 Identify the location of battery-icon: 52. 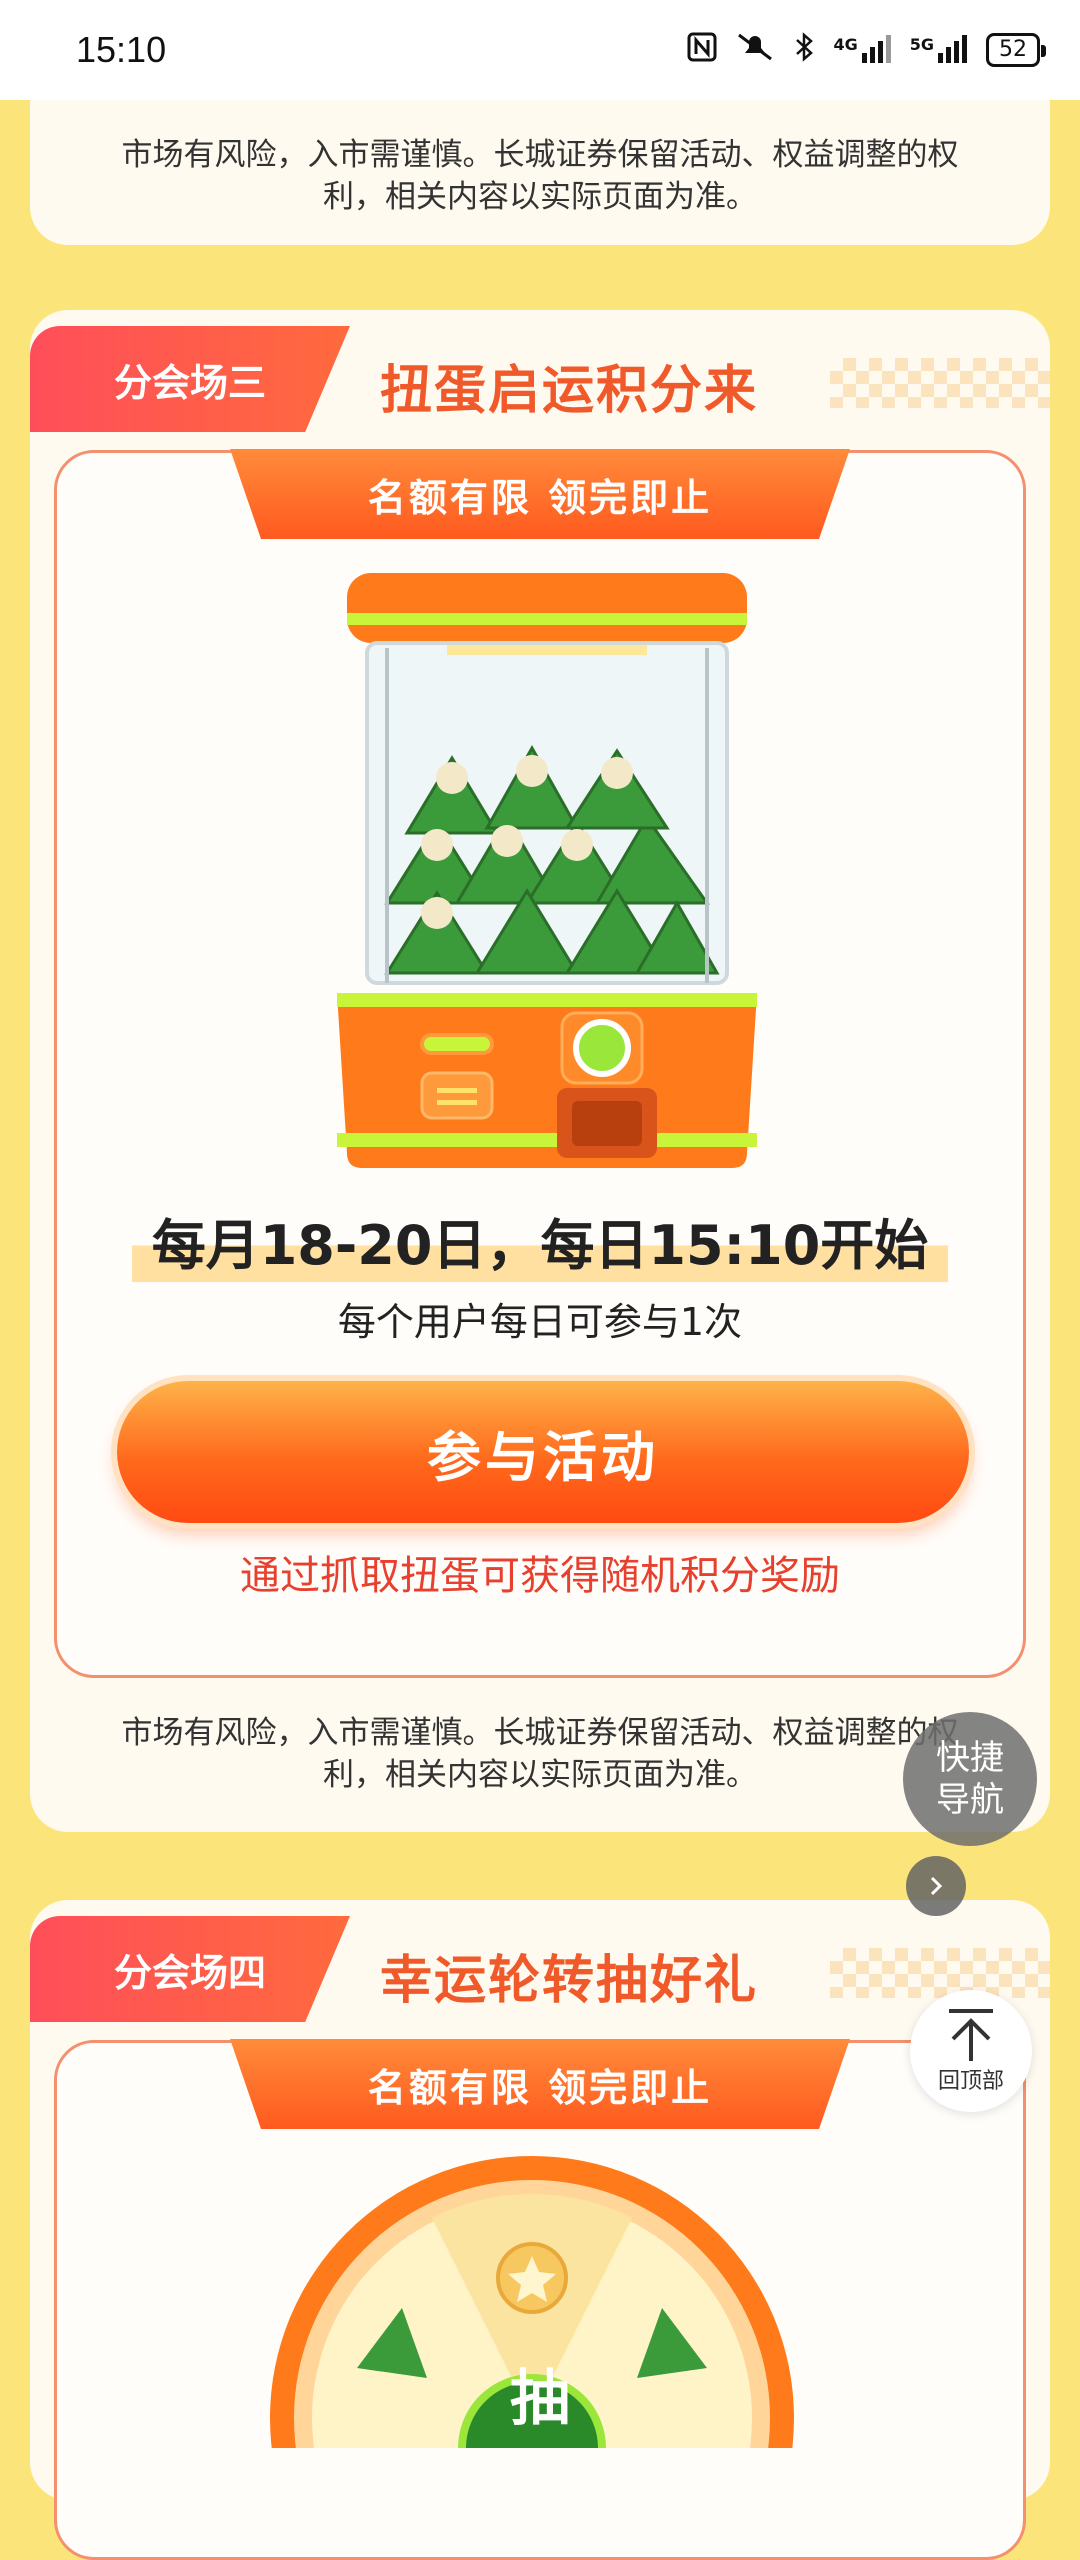
(1016, 50).